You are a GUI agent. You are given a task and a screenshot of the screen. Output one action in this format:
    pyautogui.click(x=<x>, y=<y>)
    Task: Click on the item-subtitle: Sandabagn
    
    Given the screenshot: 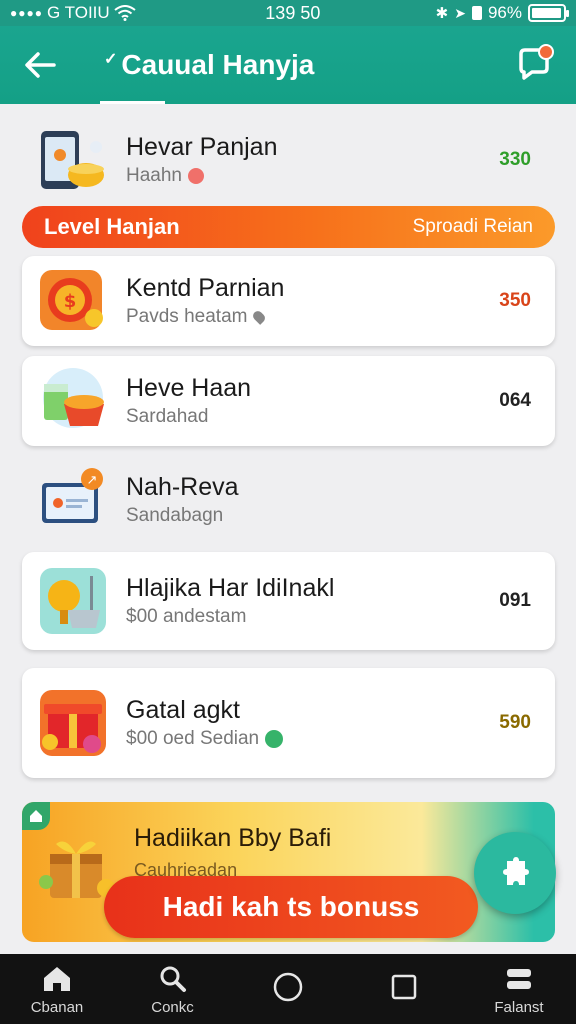 What is the action you would take?
    pyautogui.click(x=175, y=515)
    